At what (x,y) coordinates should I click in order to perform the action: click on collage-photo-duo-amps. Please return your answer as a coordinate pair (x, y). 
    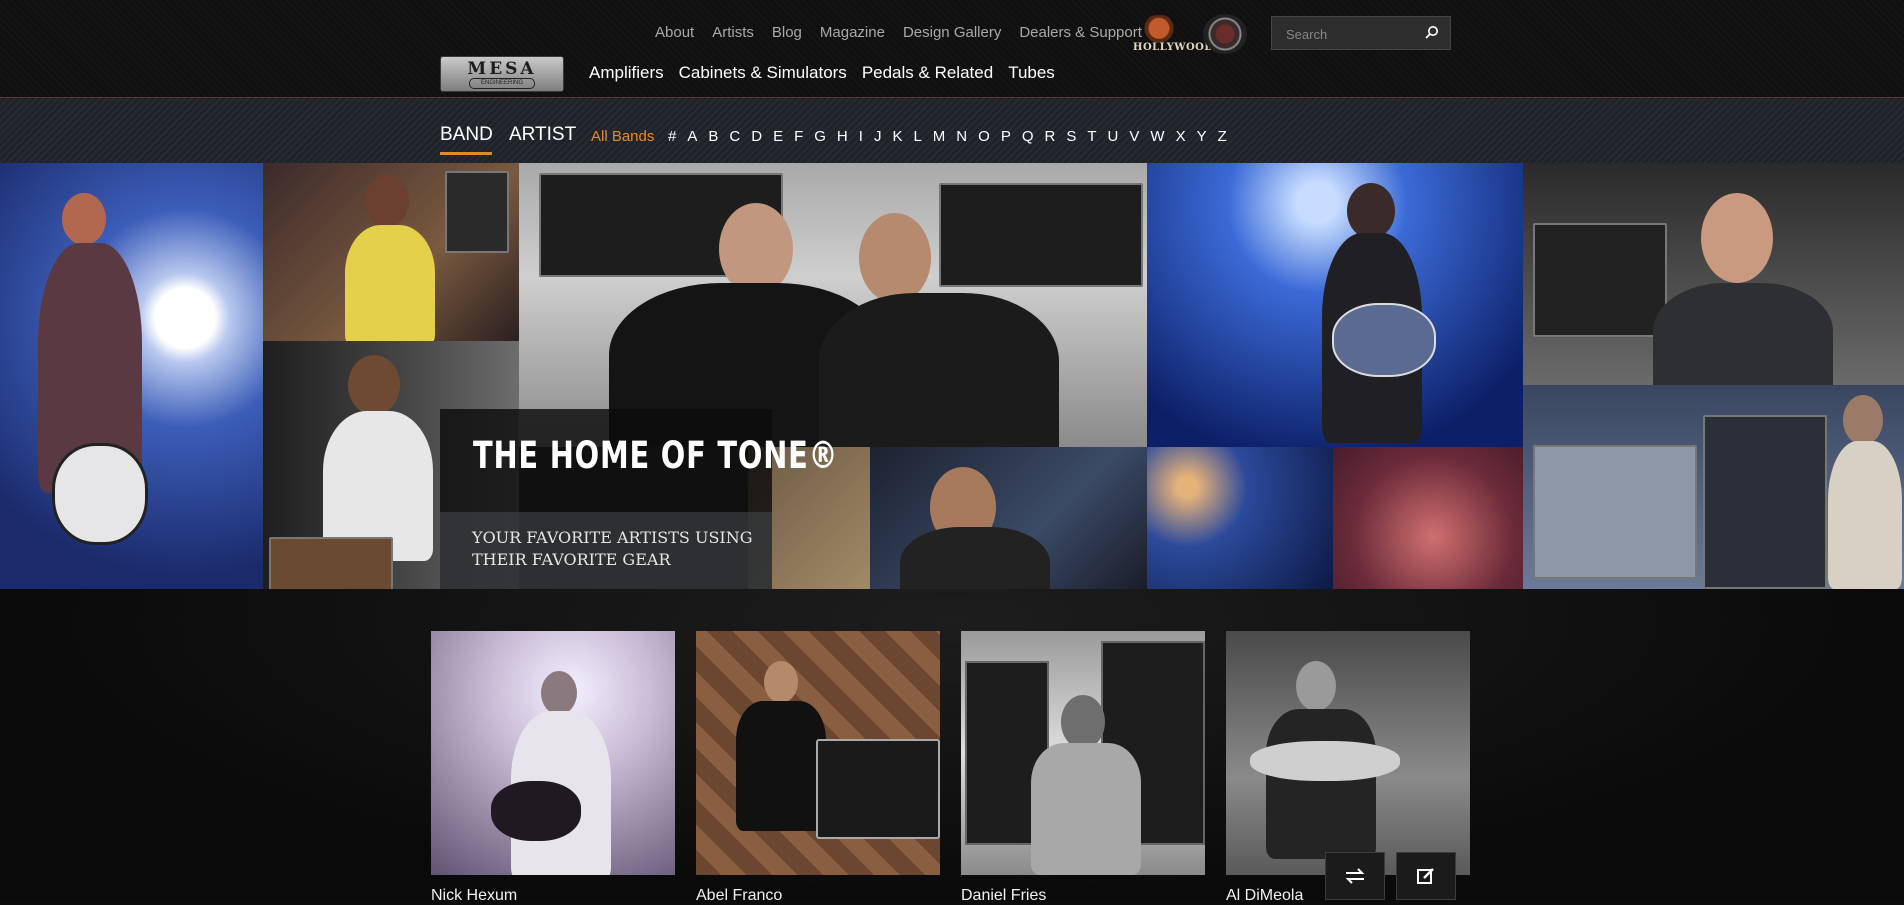
    Looking at the image, I should click on (833, 305).